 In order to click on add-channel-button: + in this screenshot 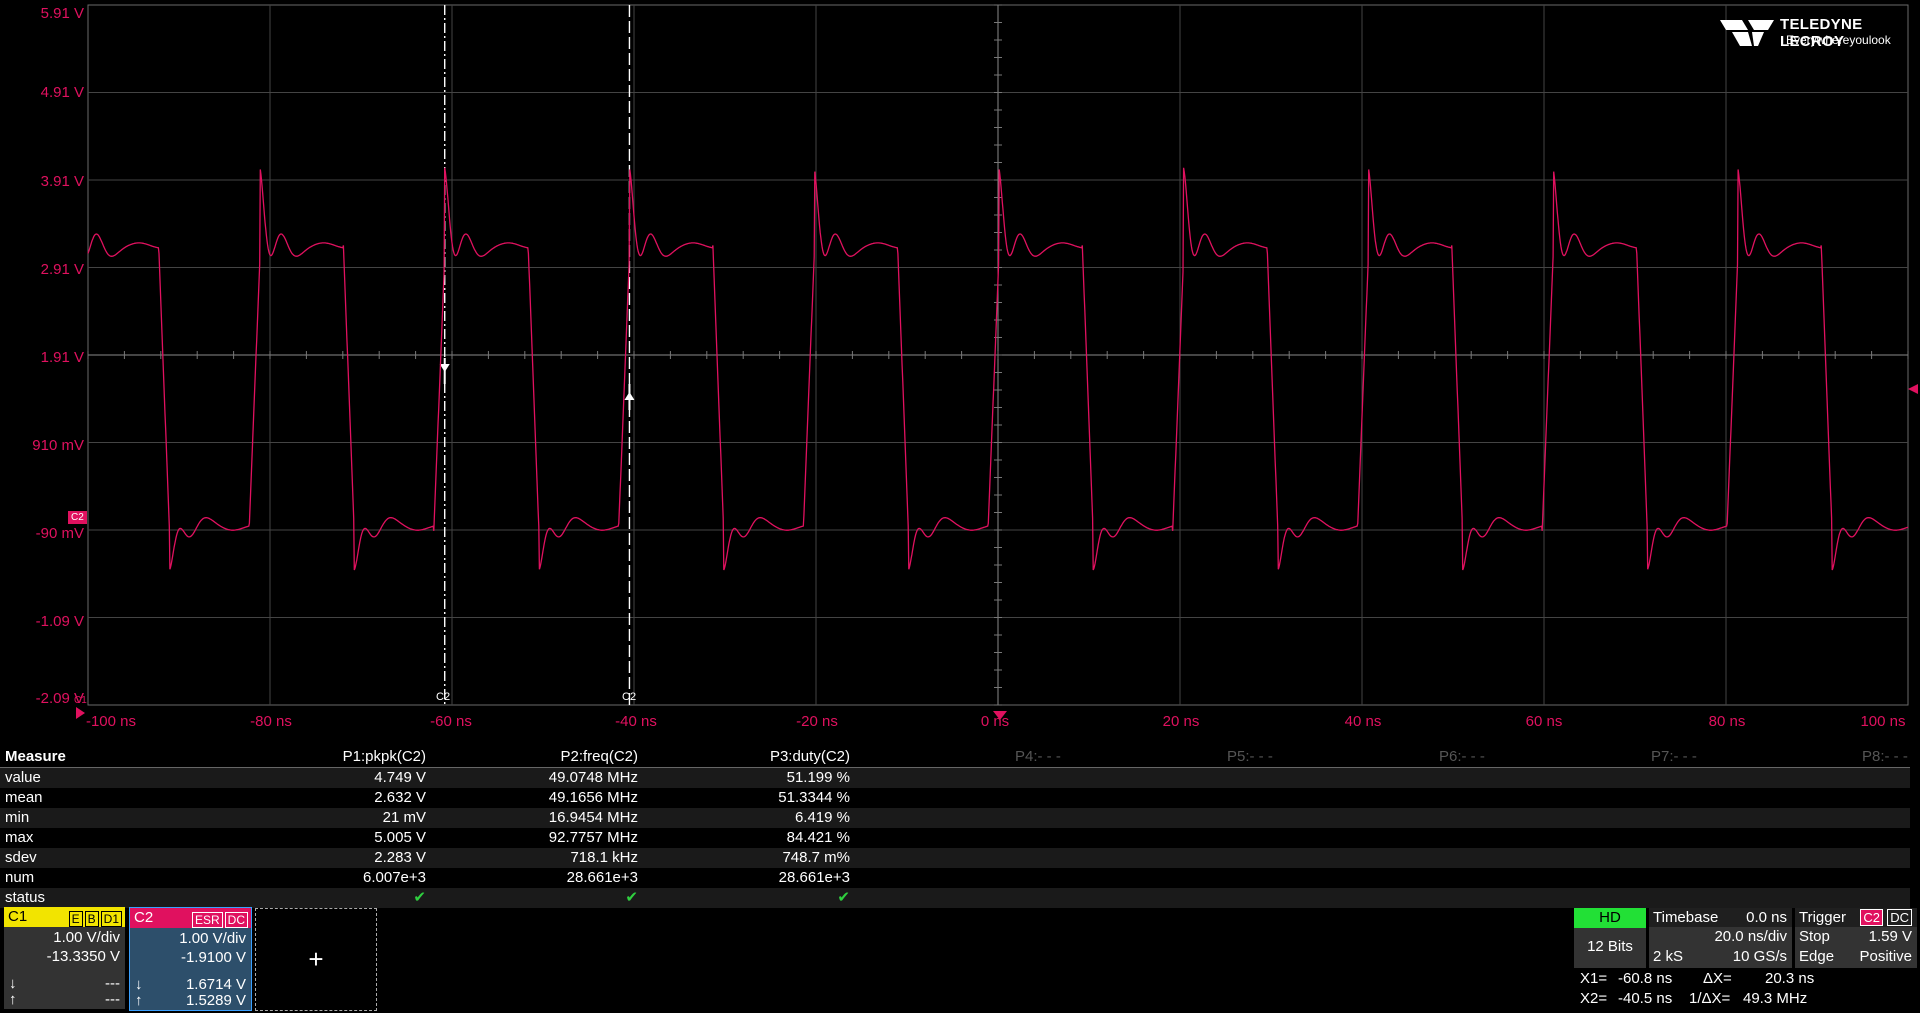, I will do `click(316, 959)`.